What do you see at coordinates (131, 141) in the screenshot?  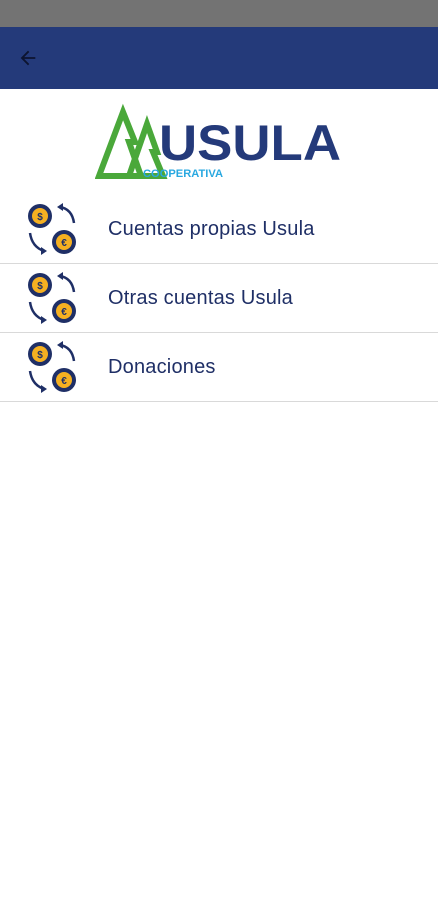 I see `tree-logo-mark` at bounding box center [131, 141].